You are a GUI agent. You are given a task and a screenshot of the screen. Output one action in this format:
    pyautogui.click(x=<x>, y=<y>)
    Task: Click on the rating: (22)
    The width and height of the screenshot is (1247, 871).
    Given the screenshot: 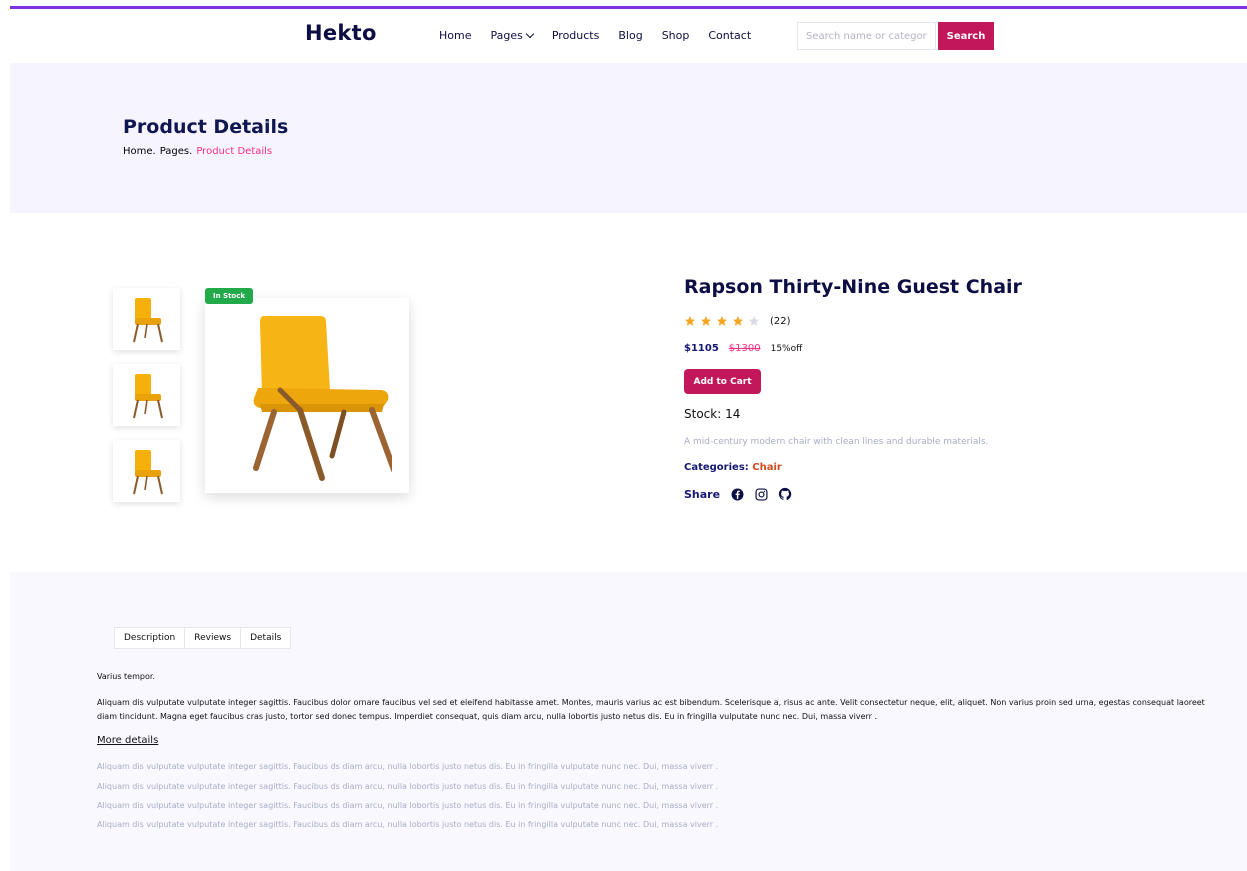 What is the action you would take?
    pyautogui.click(x=737, y=321)
    